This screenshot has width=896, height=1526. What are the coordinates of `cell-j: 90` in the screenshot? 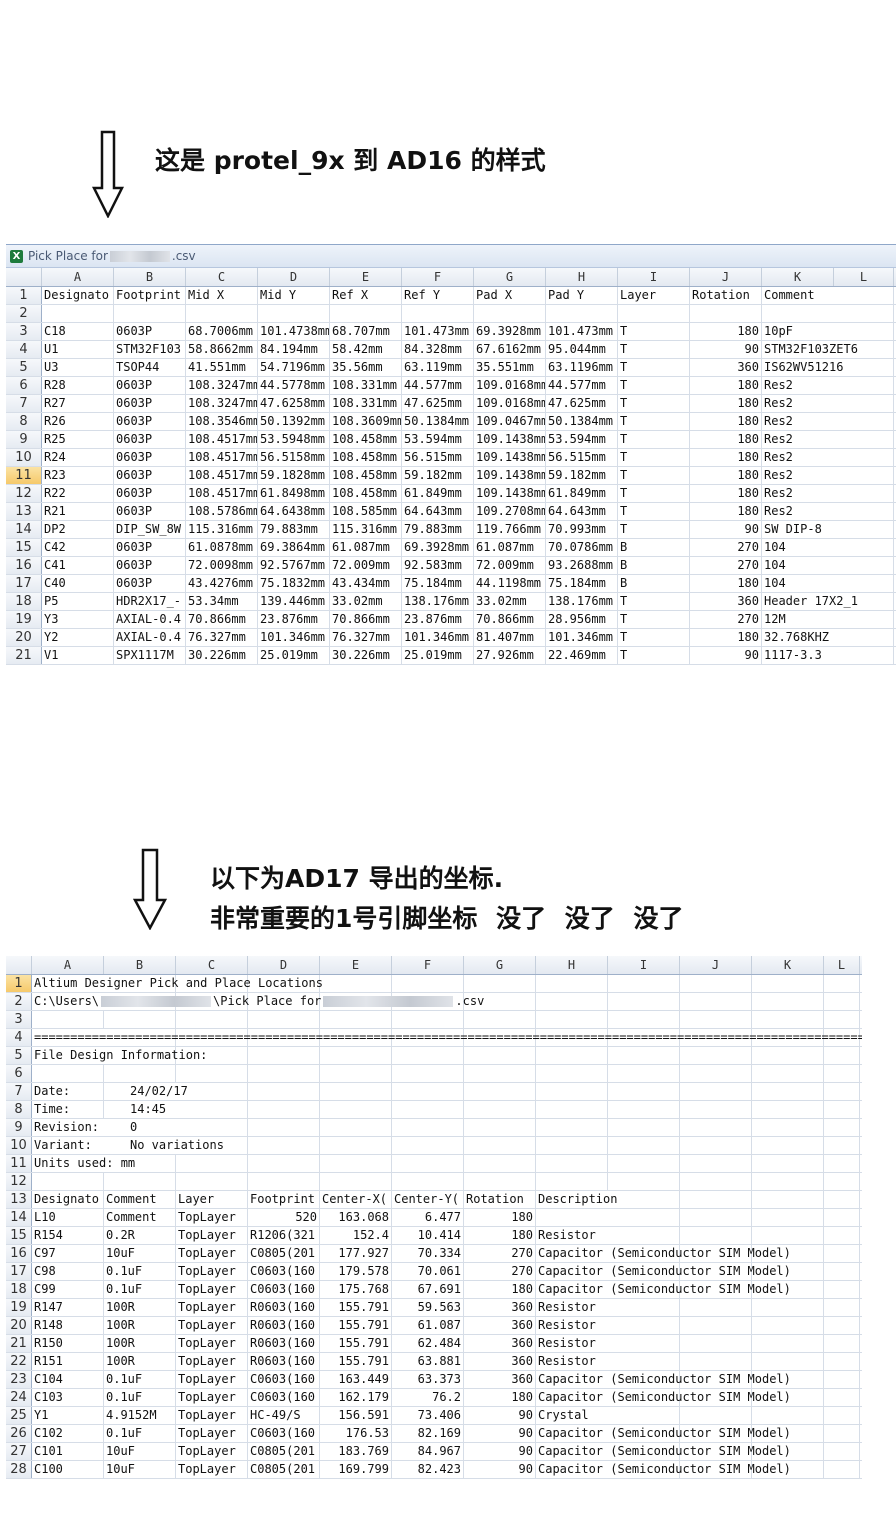 It's located at (726, 655).